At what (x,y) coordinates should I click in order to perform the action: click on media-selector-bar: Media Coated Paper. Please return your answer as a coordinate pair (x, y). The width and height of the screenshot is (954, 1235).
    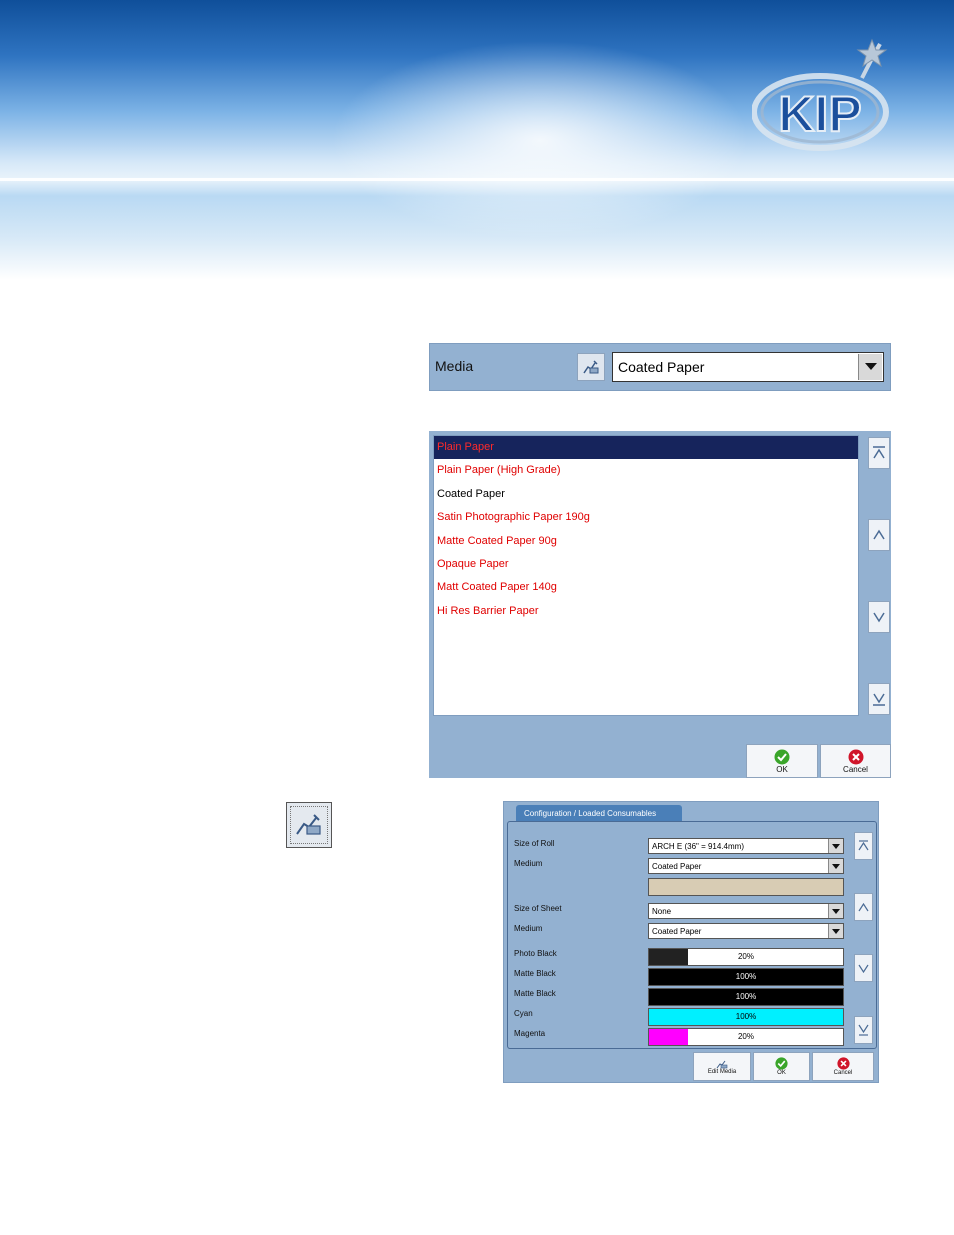
    Looking at the image, I should click on (660, 367).